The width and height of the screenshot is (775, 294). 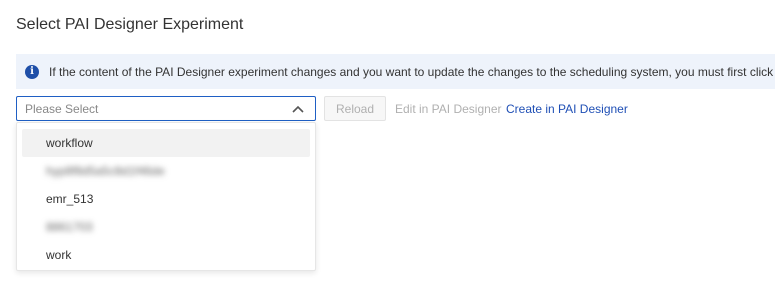 I want to click on info-icon: i, so click(x=32, y=71).